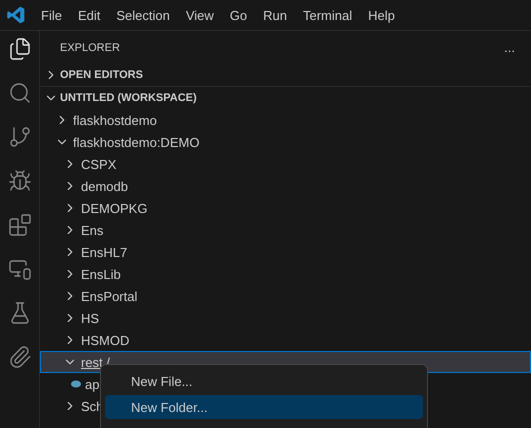 The width and height of the screenshot is (531, 428). What do you see at coordinates (90, 48) in the screenshot?
I see `panel-title: EXPLORER` at bounding box center [90, 48].